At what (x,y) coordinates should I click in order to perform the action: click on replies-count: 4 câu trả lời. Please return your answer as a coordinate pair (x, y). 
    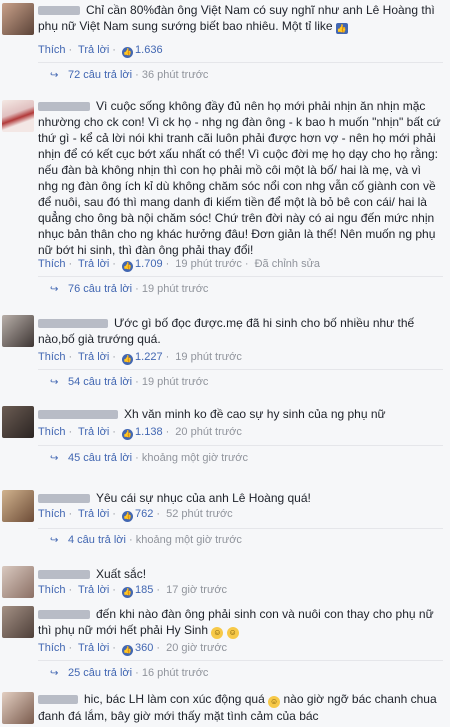
    Looking at the image, I should click on (97, 540).